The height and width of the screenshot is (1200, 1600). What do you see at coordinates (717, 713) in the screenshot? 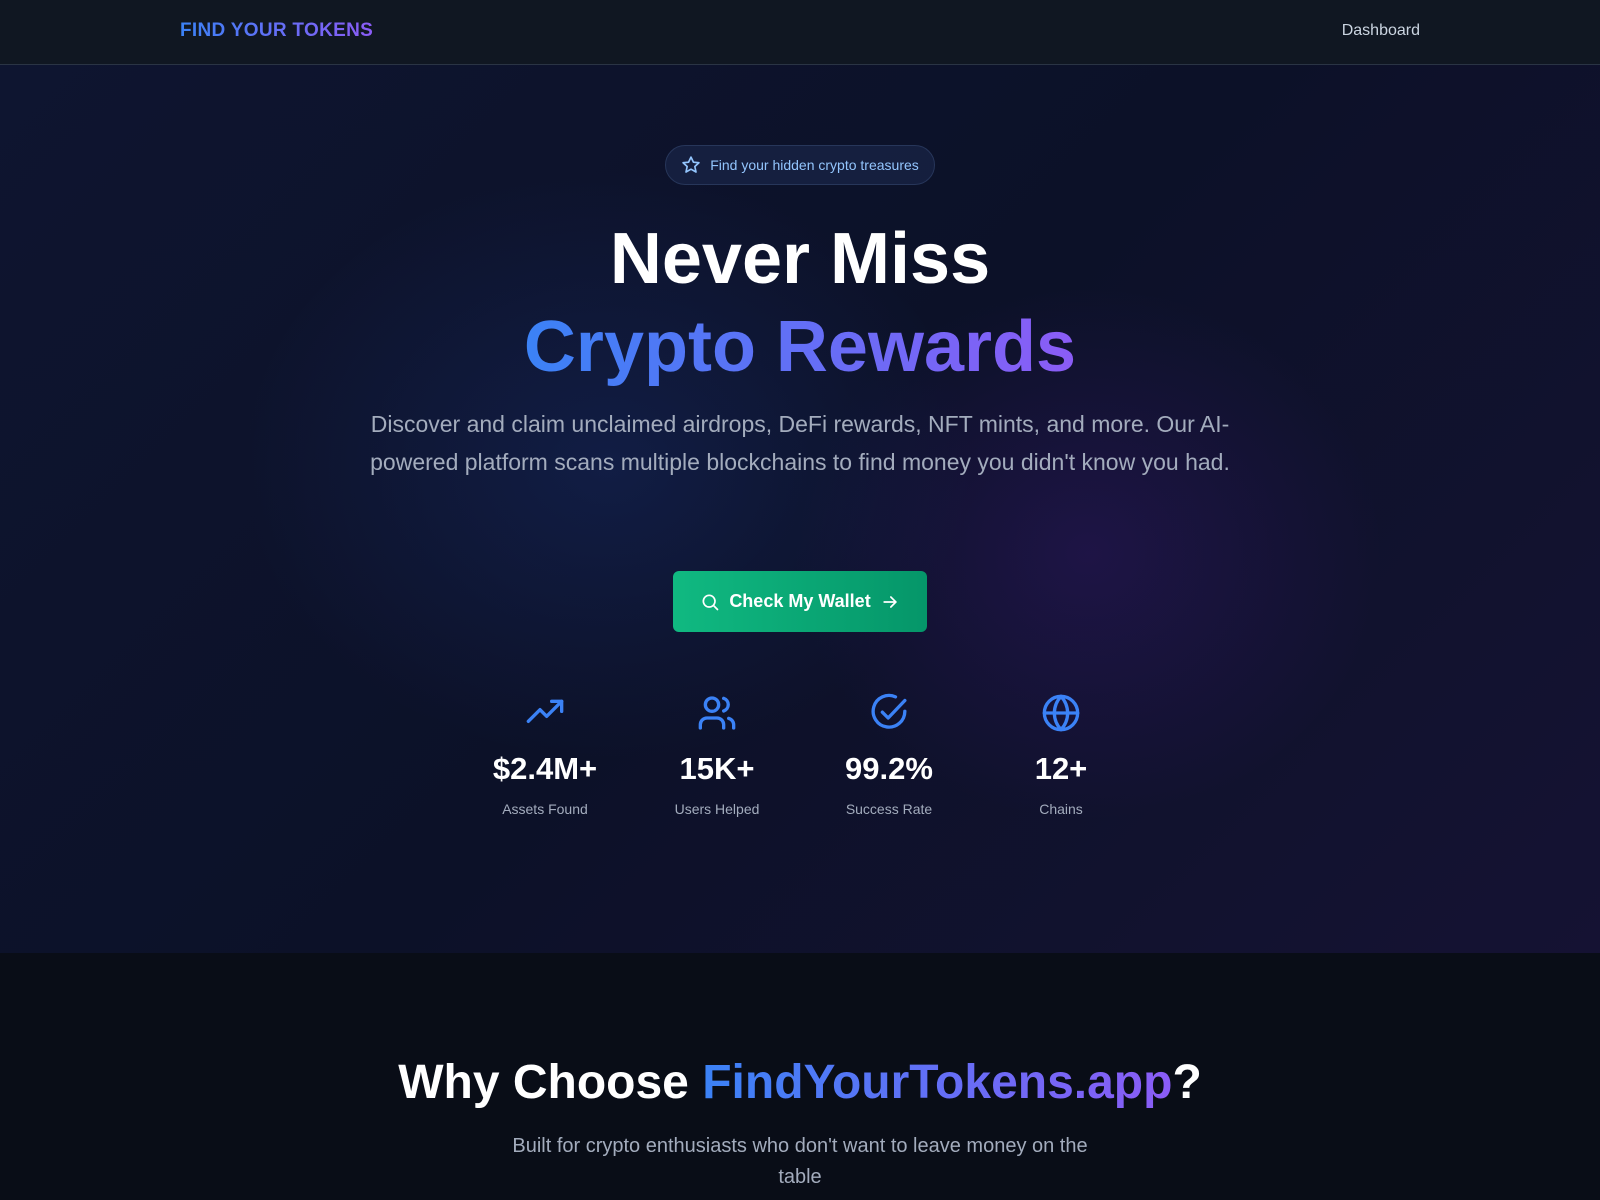
I see `users-icon` at bounding box center [717, 713].